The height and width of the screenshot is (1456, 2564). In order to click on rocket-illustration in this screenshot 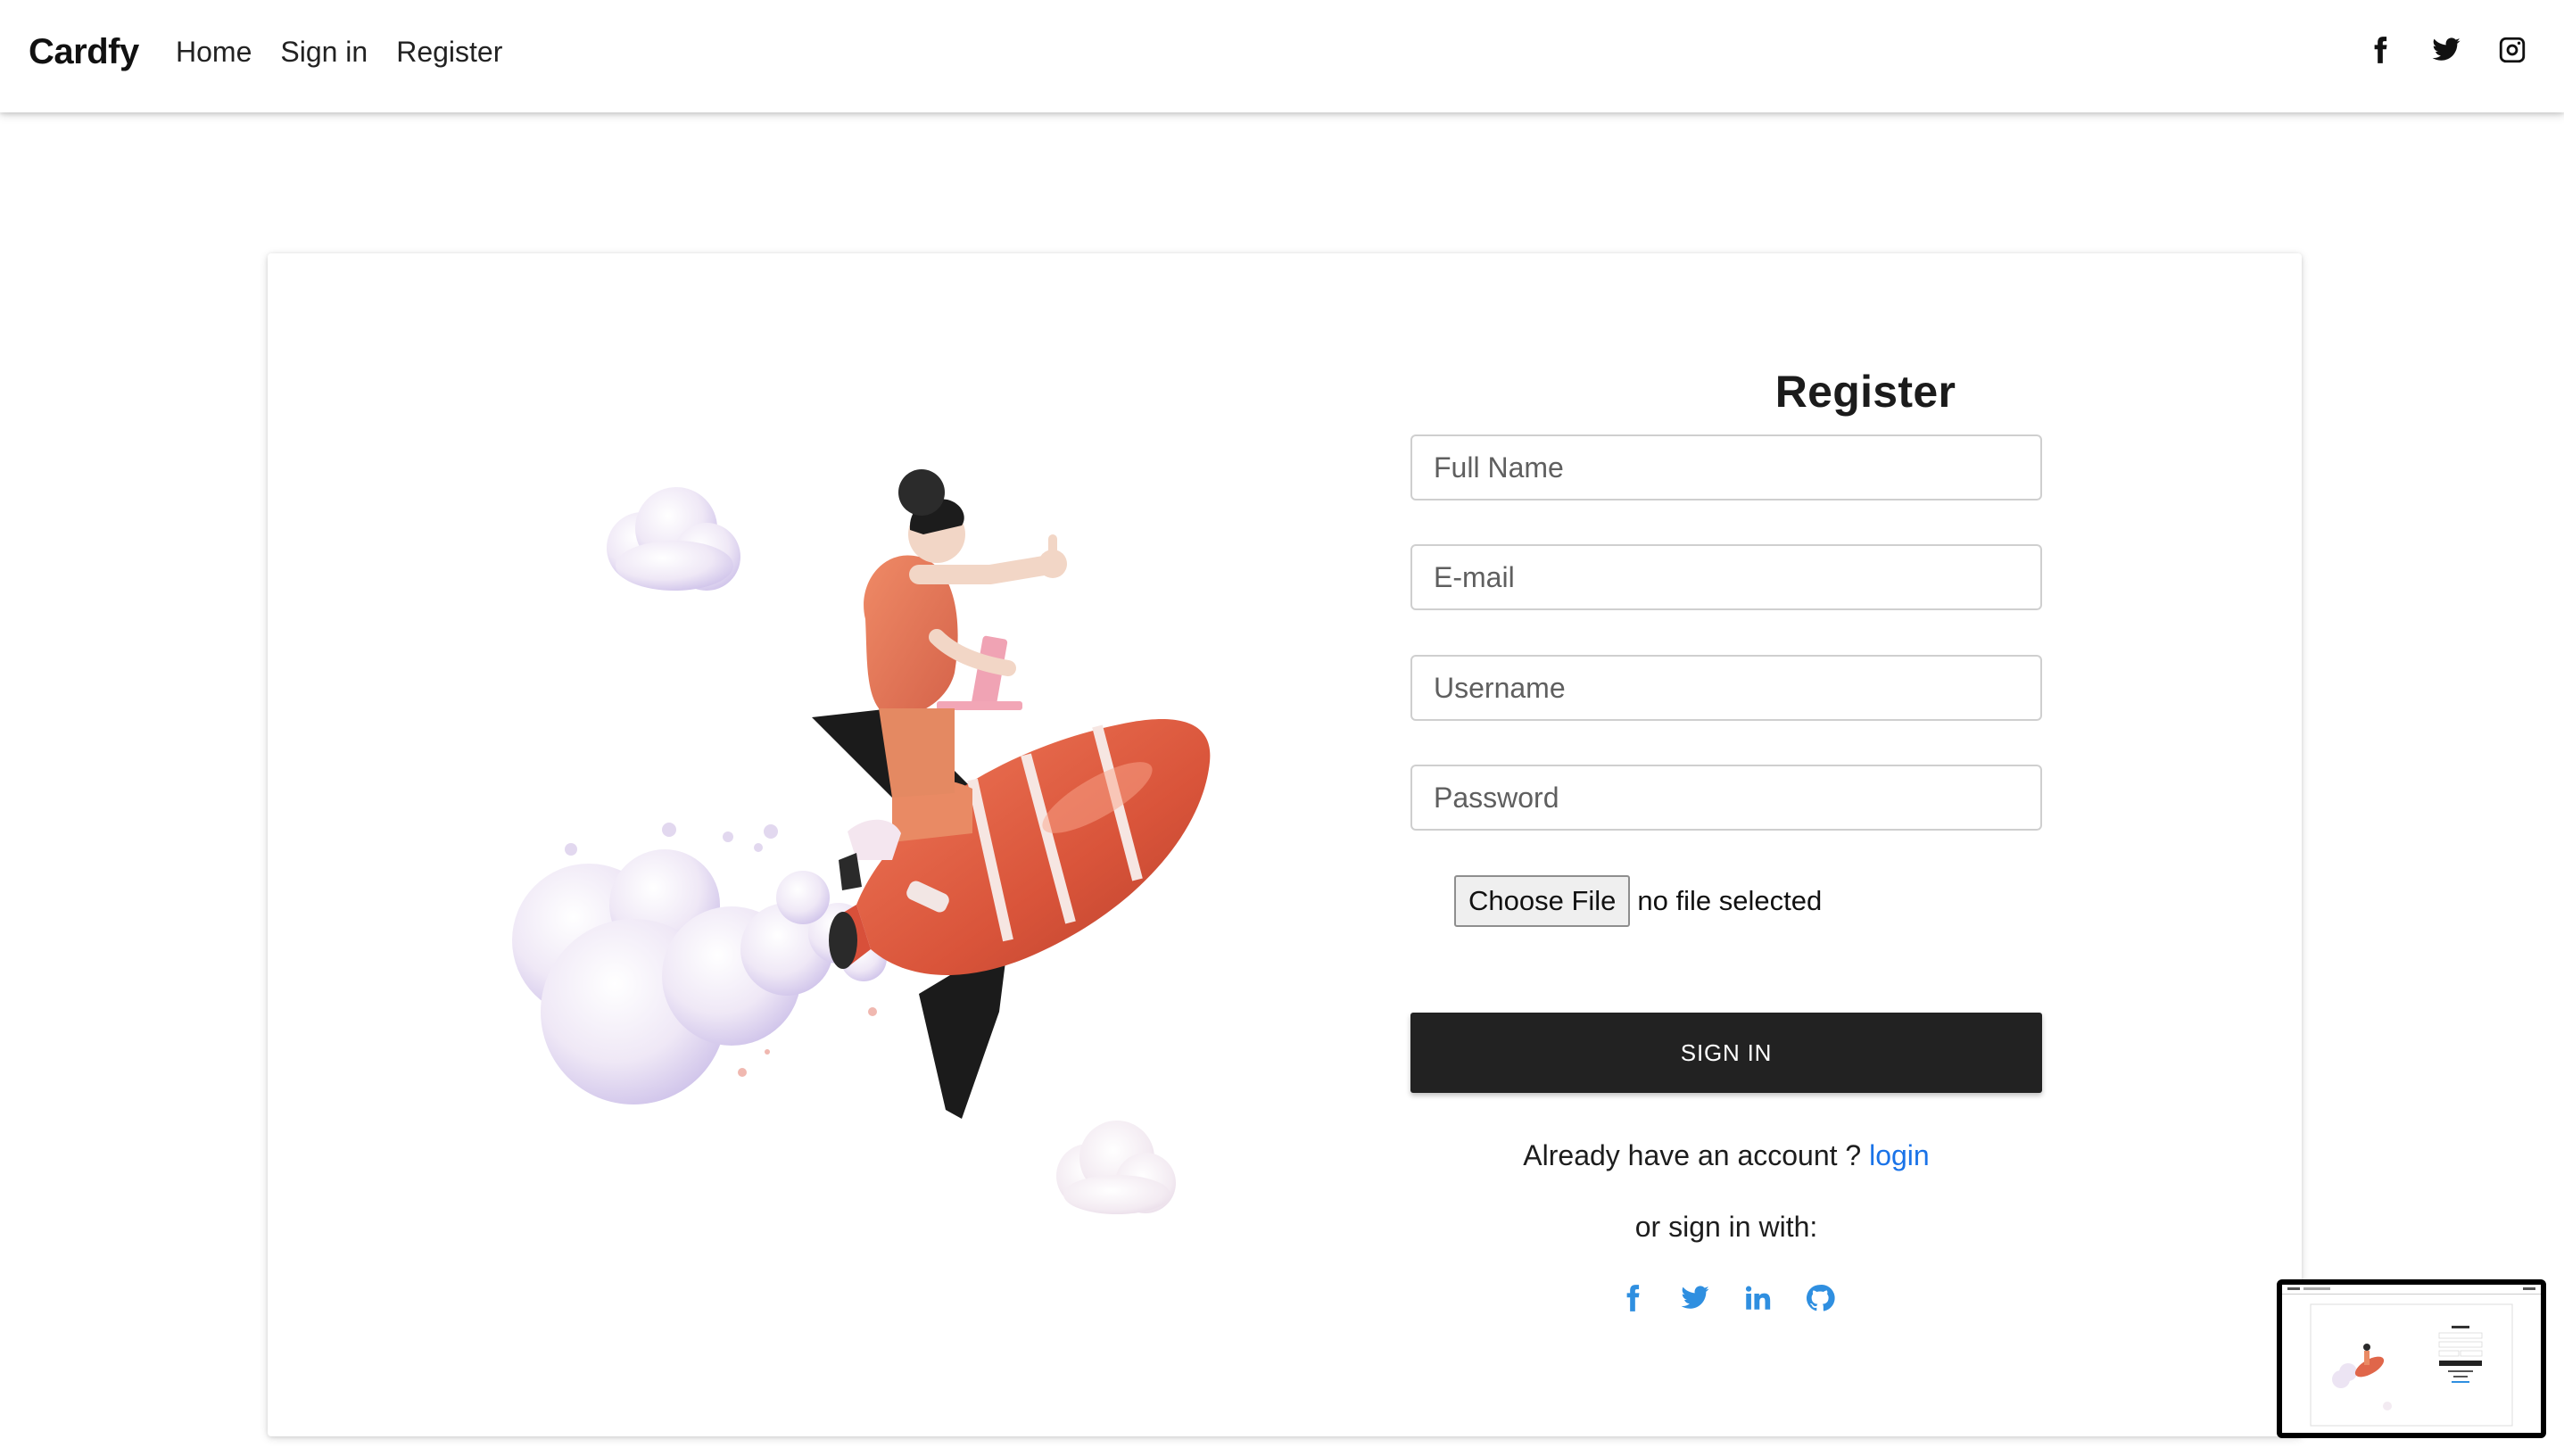, I will do `click(861, 841)`.